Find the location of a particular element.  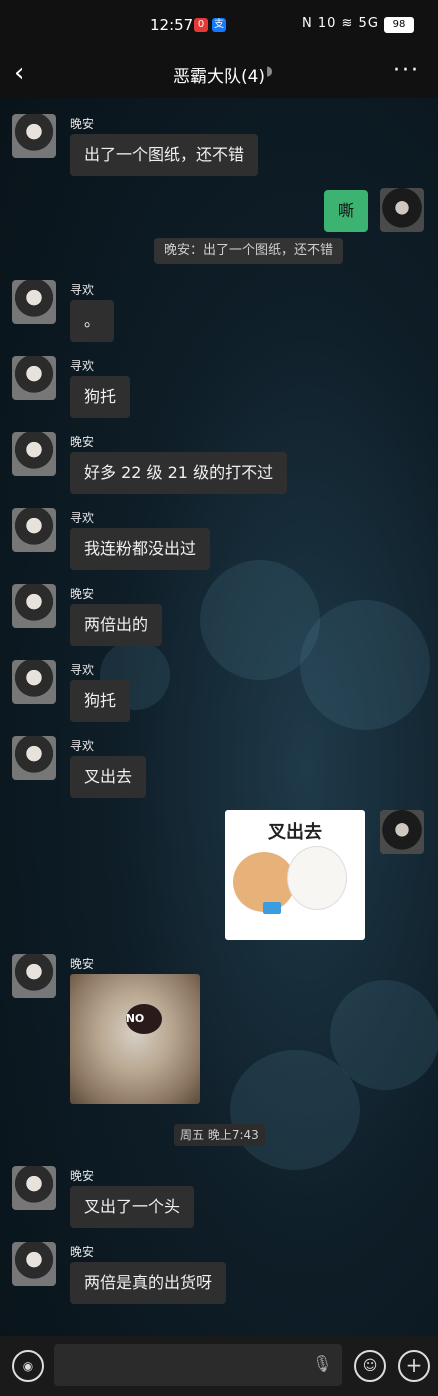

message-bubble: 叉出去 is located at coordinates (108, 777).